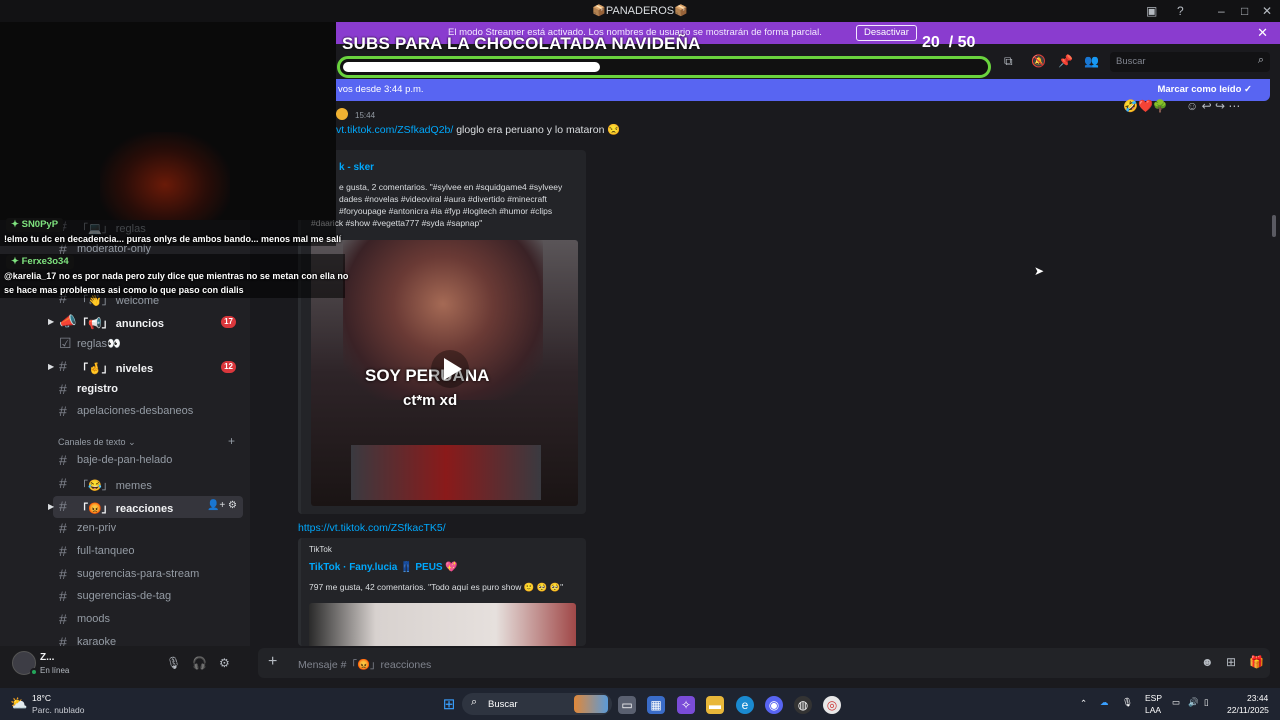 This screenshot has height=720, width=1280. What do you see at coordinates (148, 507) in the screenshot?
I see `channel-reacciones: # 「😡」 reacciones 👤+ ⚙` at bounding box center [148, 507].